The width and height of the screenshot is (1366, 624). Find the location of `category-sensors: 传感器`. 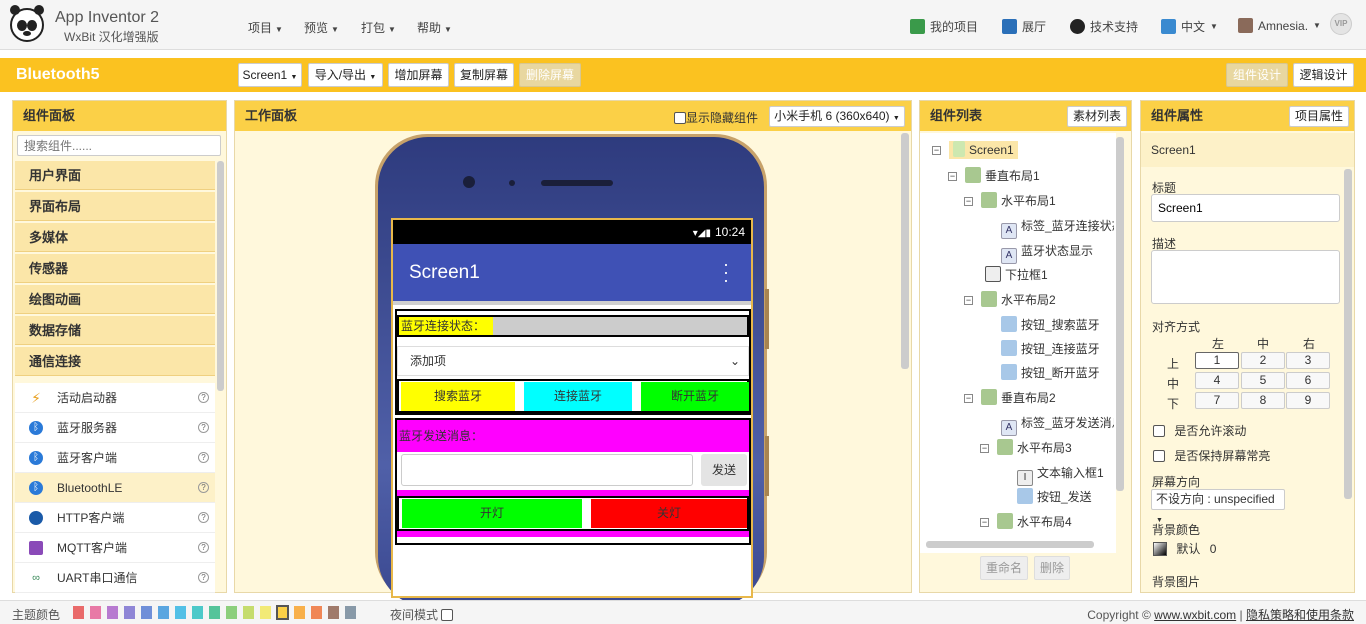

category-sensors: 传感器 is located at coordinates (115, 268).